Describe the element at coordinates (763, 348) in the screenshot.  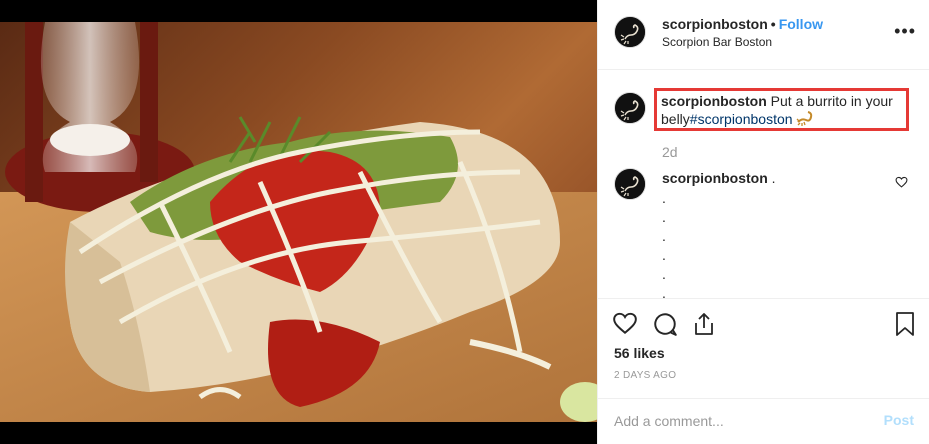
I see `post-actions: 56 likes 2 DAYS AGO` at that location.